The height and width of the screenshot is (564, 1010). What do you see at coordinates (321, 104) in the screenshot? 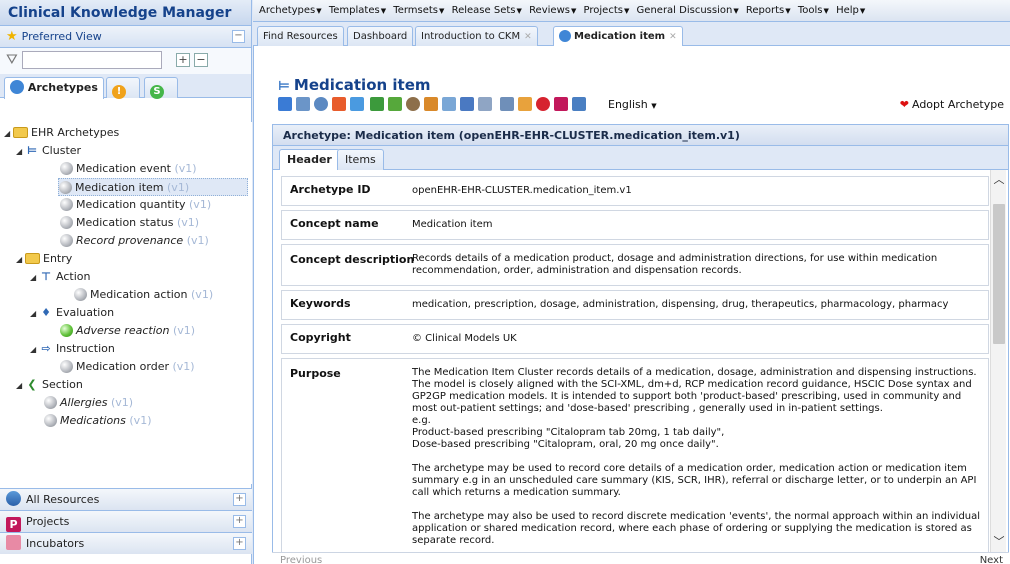
I see `mindmap-icon` at bounding box center [321, 104].